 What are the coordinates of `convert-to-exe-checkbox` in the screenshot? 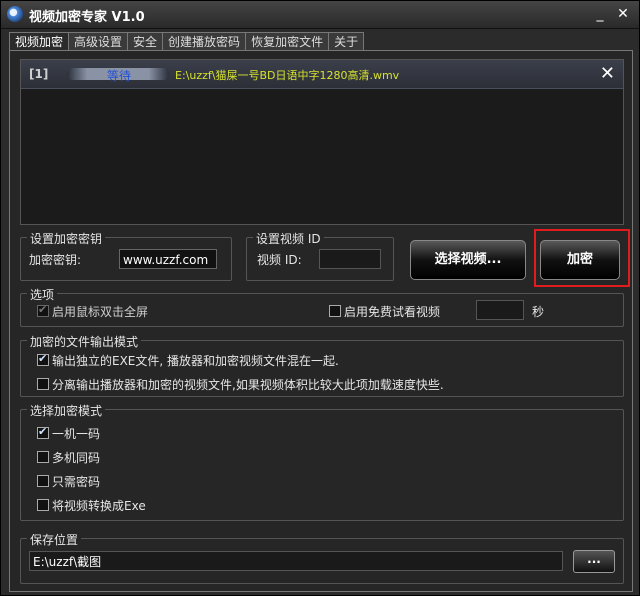 It's located at (43, 505).